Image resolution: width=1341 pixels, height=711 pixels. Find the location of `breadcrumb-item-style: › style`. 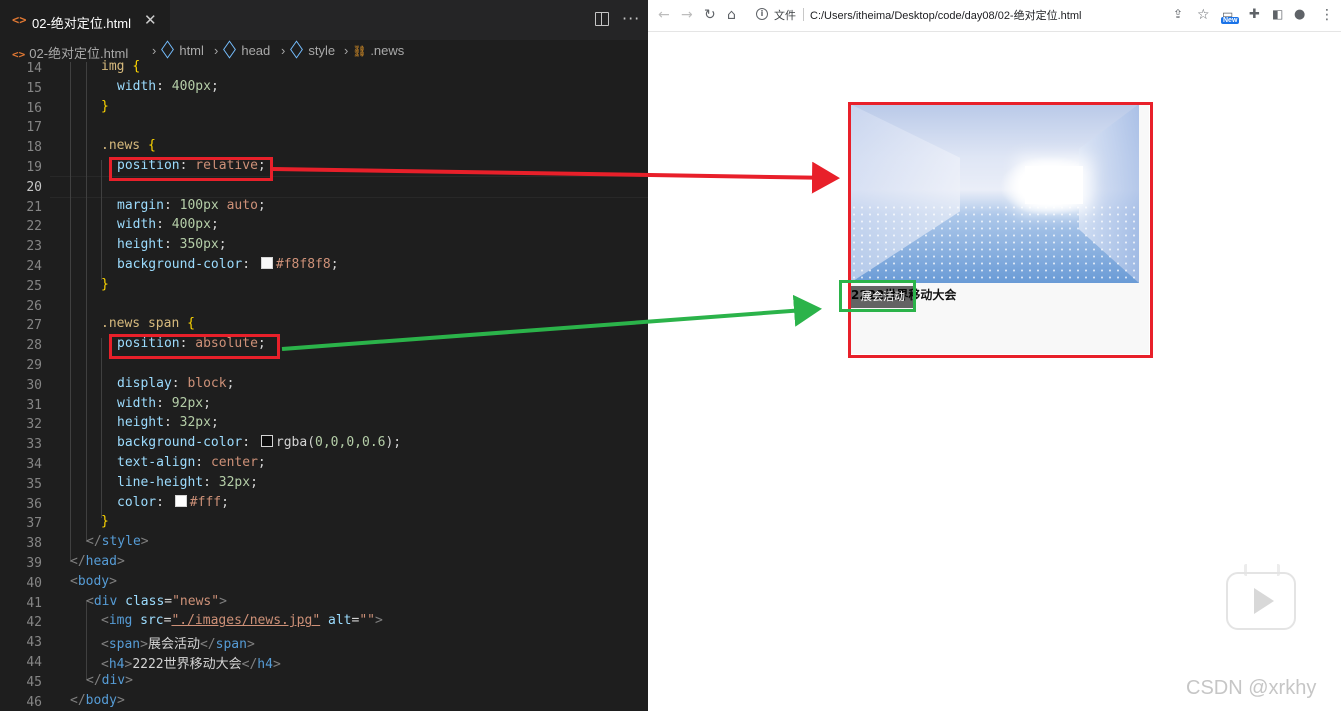

breadcrumb-item-style: › style is located at coordinates (306, 49).